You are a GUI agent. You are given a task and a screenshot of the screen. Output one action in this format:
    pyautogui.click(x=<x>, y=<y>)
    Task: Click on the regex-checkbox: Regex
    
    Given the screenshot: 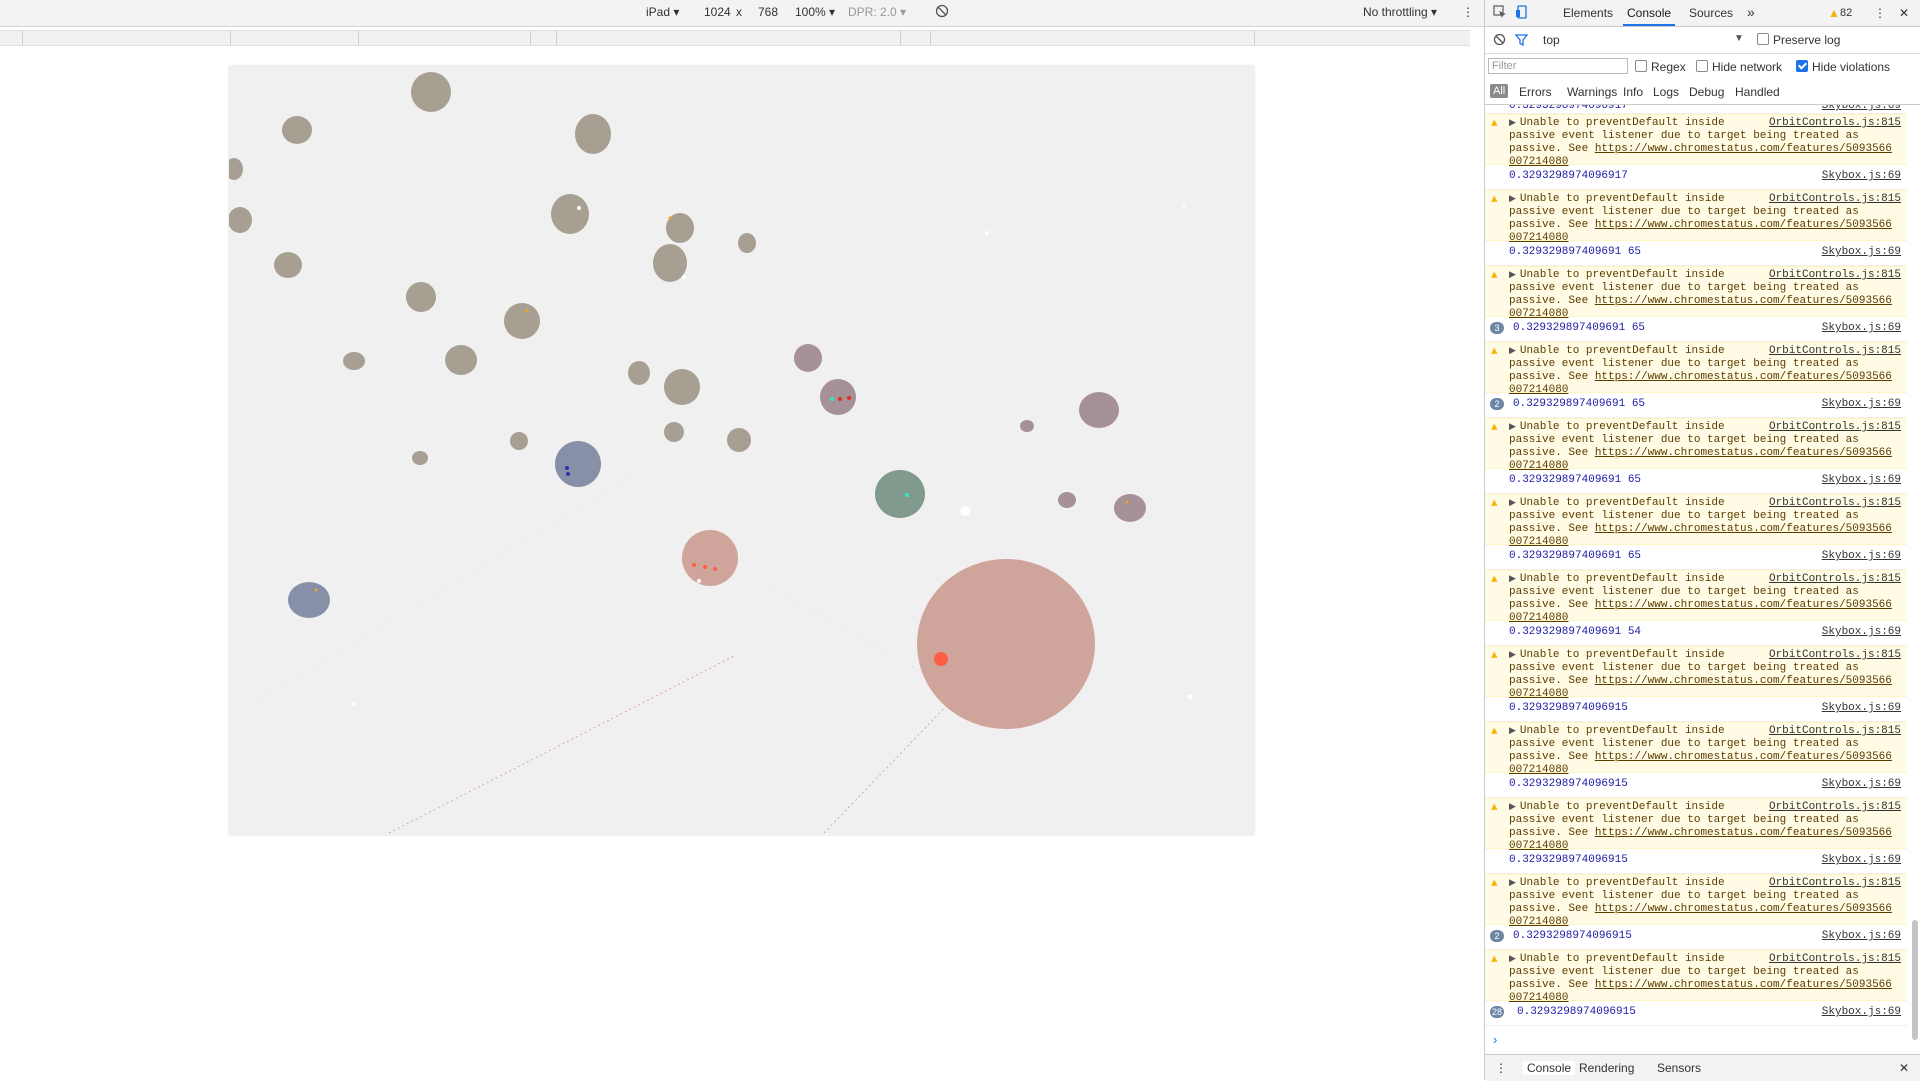 What is the action you would take?
    pyautogui.click(x=1660, y=67)
    